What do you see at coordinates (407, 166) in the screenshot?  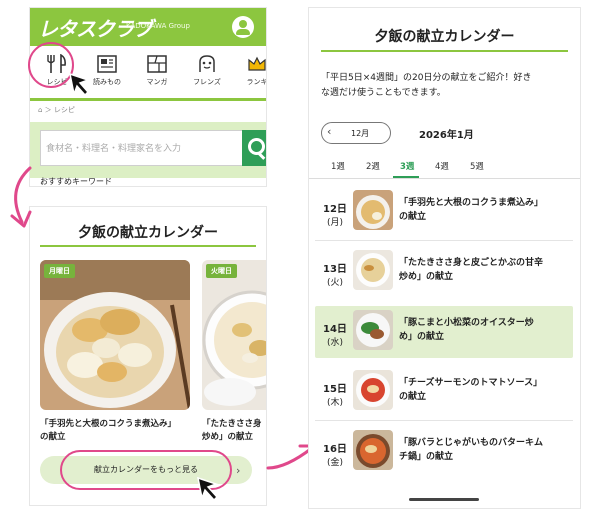 I see `tab-week-3: 3週` at bounding box center [407, 166].